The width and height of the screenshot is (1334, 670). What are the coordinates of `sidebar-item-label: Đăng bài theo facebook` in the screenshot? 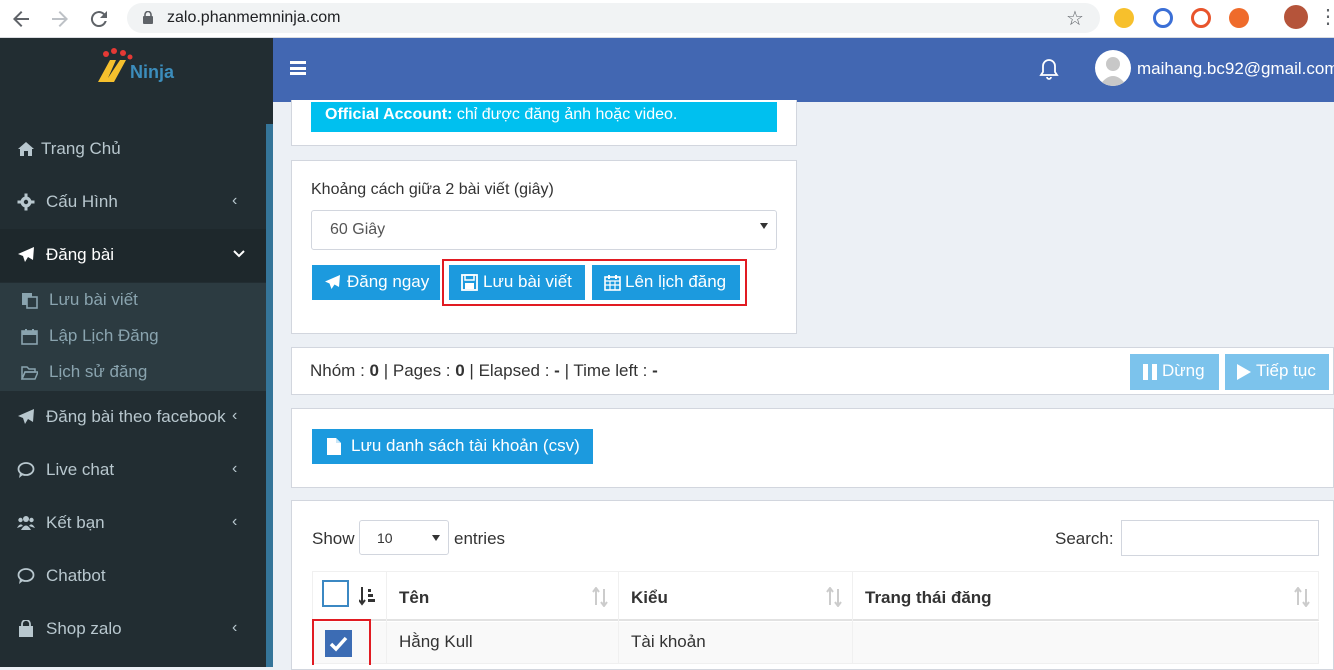 It's located at (136, 416).